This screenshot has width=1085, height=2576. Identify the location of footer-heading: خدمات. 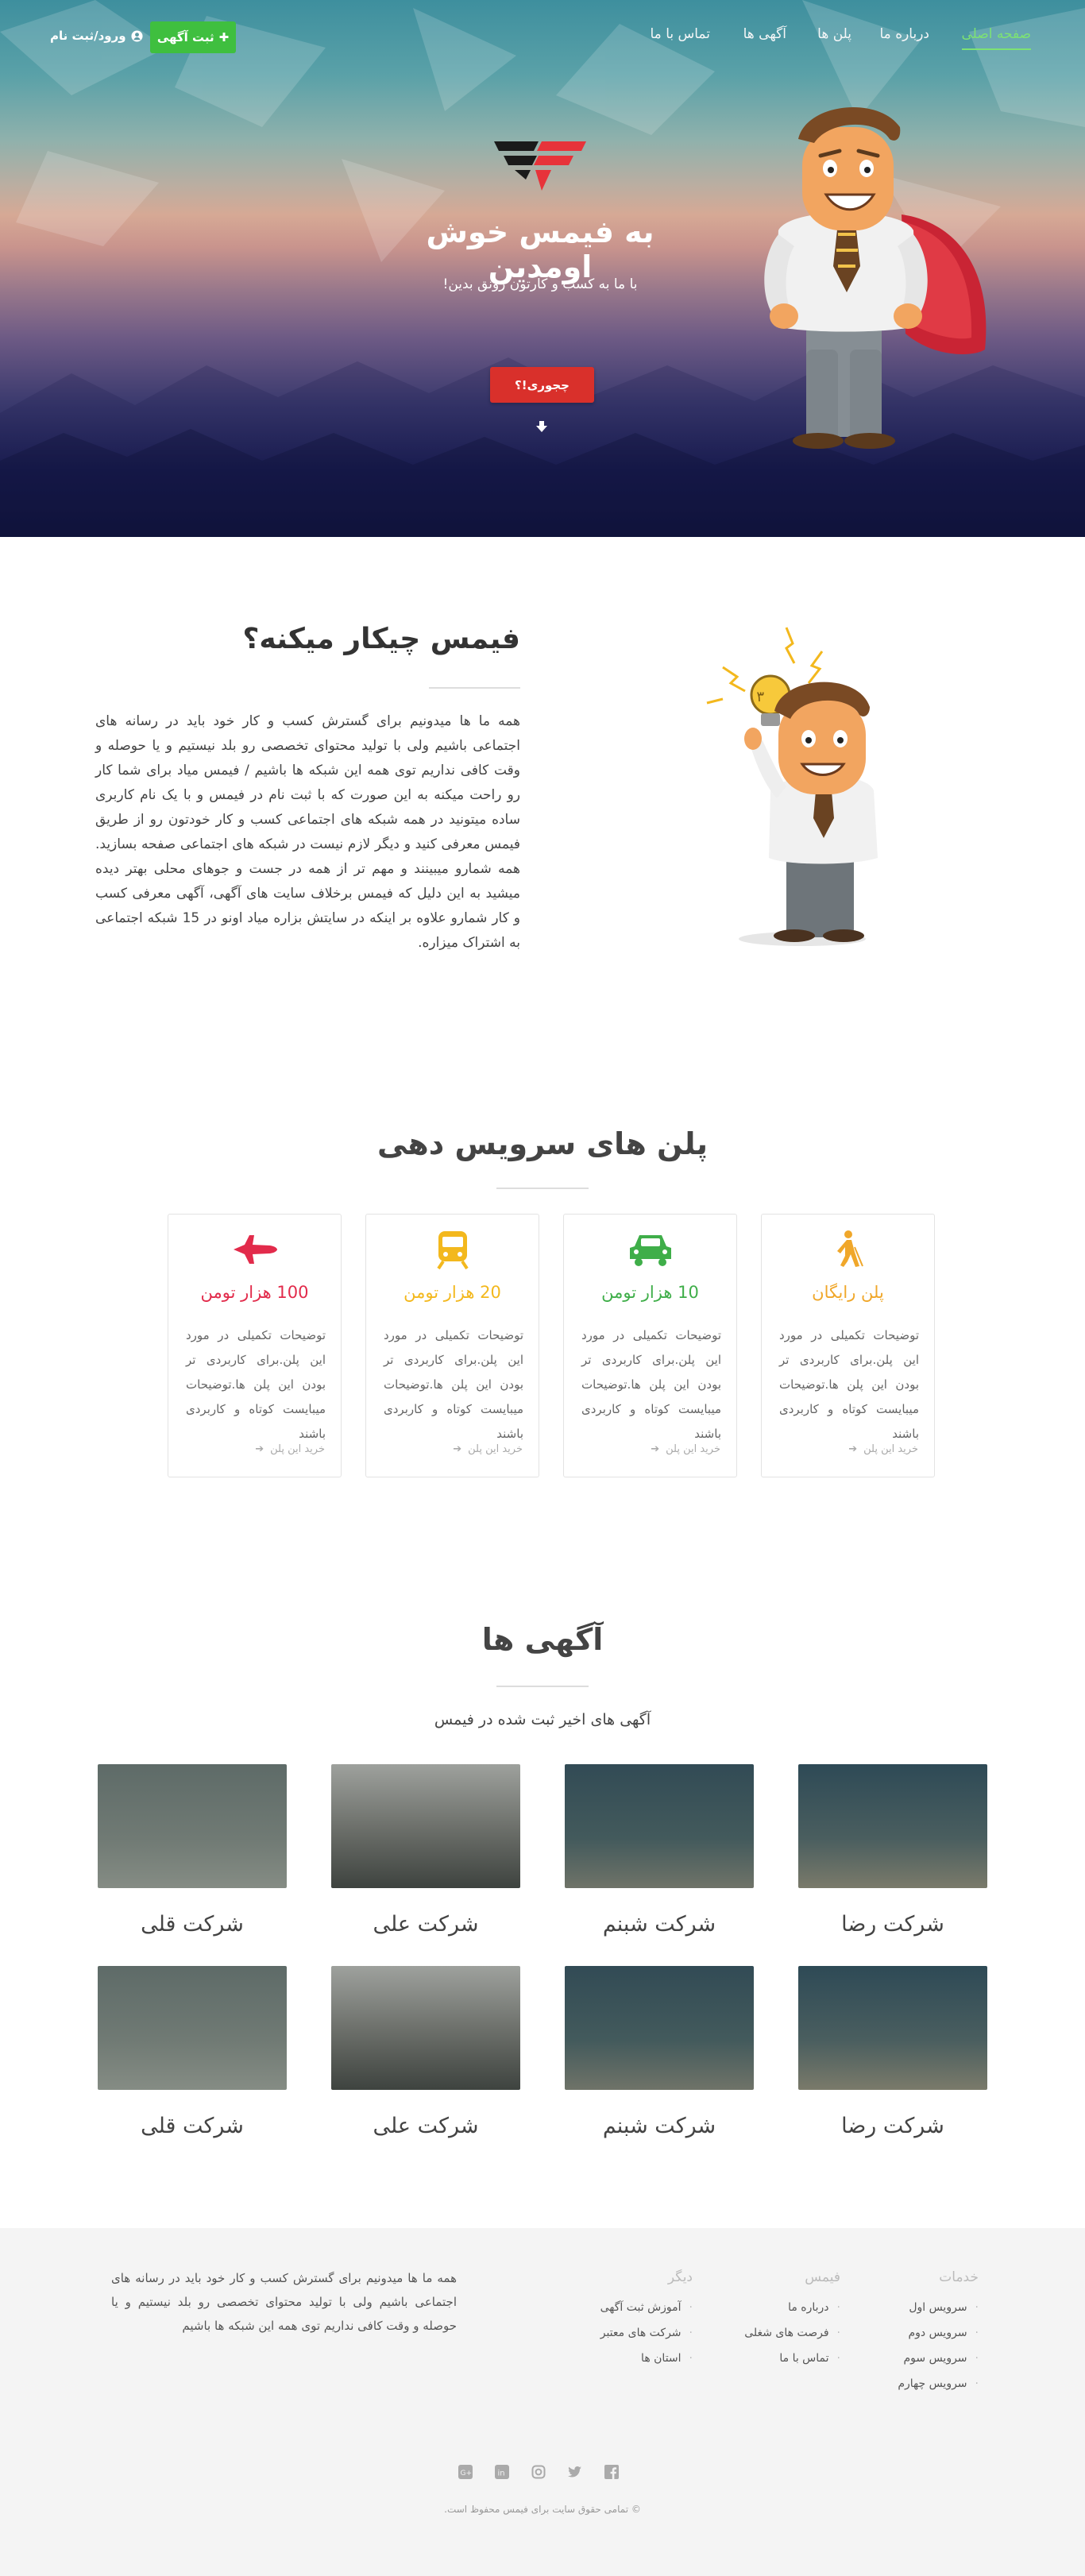
(959, 2277).